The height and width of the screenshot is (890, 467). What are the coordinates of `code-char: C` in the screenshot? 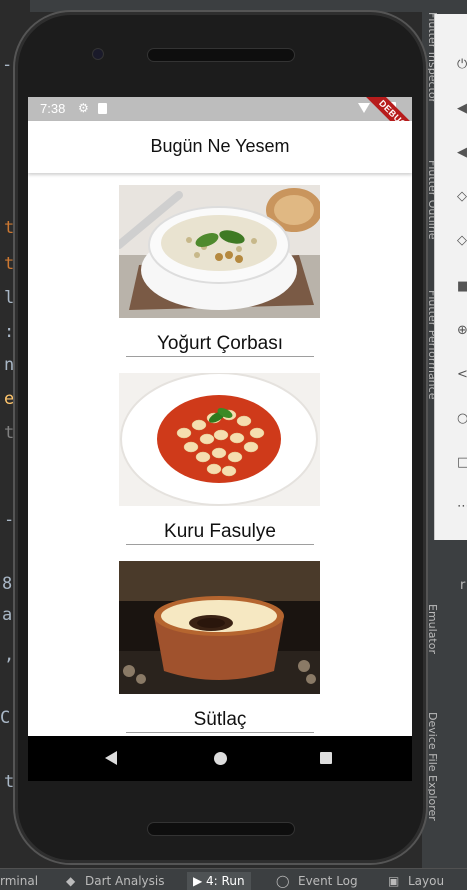 It's located at (5, 718).